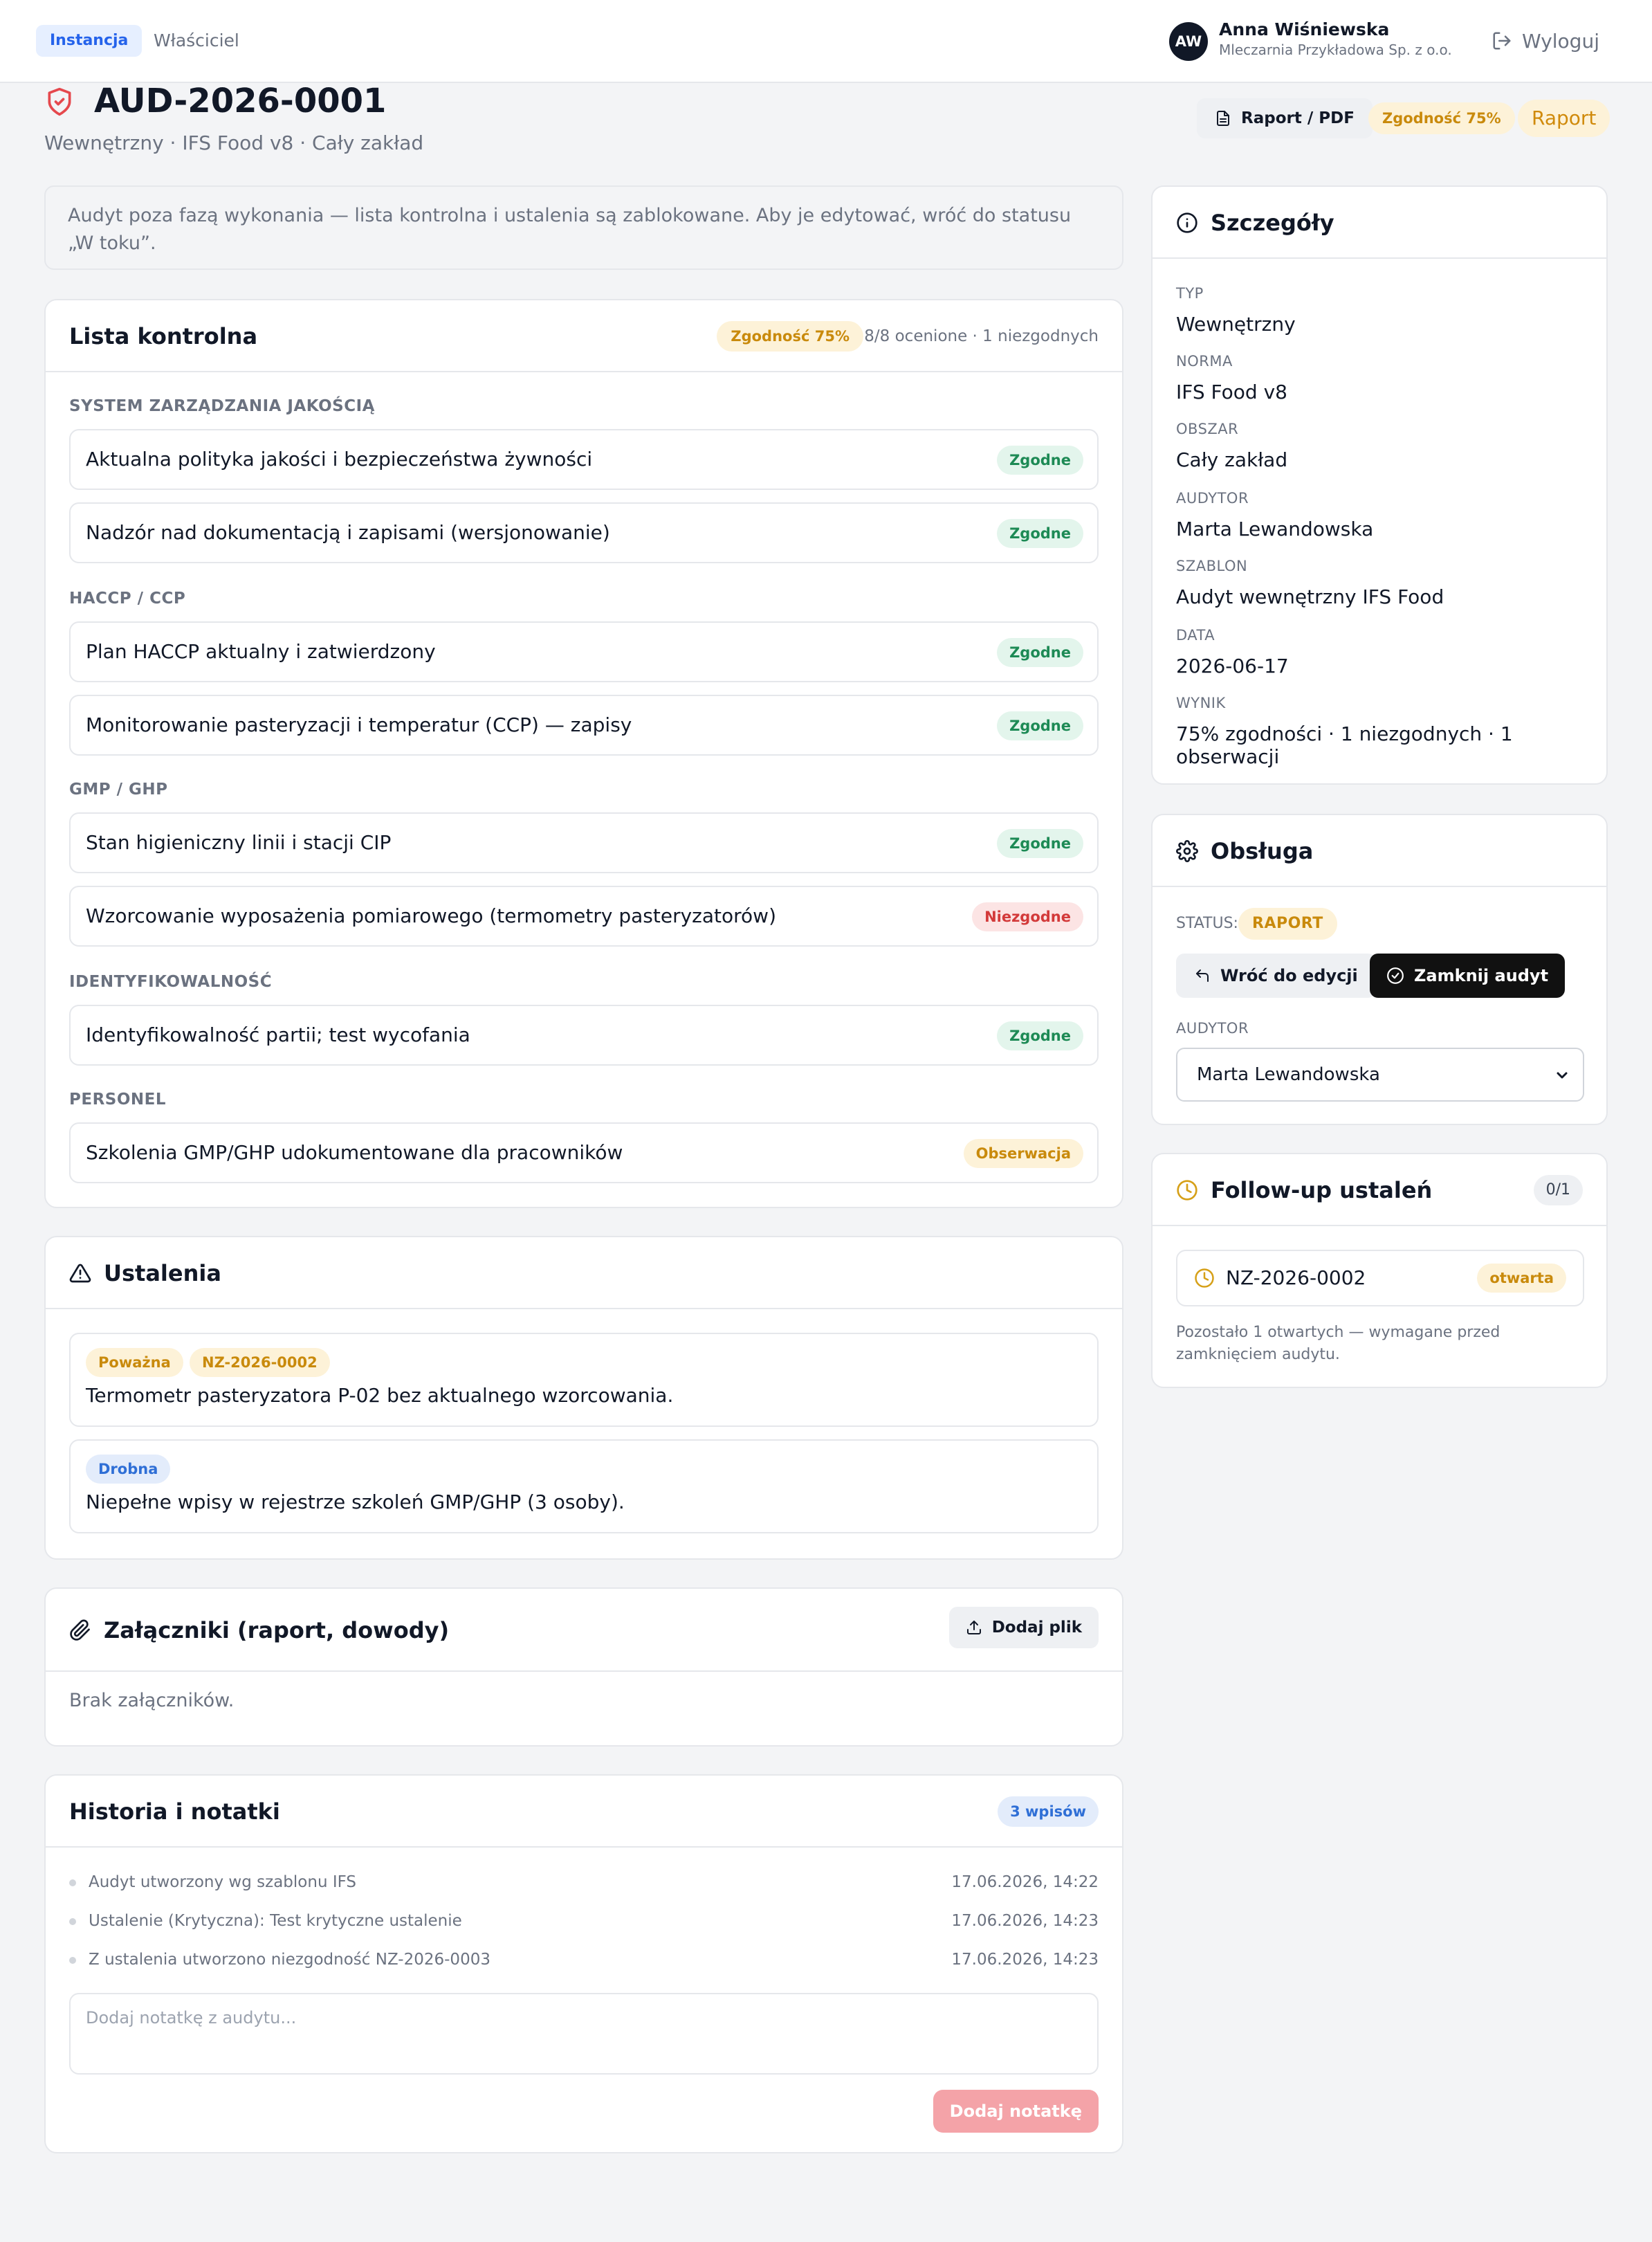 This screenshot has width=1652, height=2242. Describe the element at coordinates (1188, 41) in the screenshot. I see `avatar: AW` at that location.